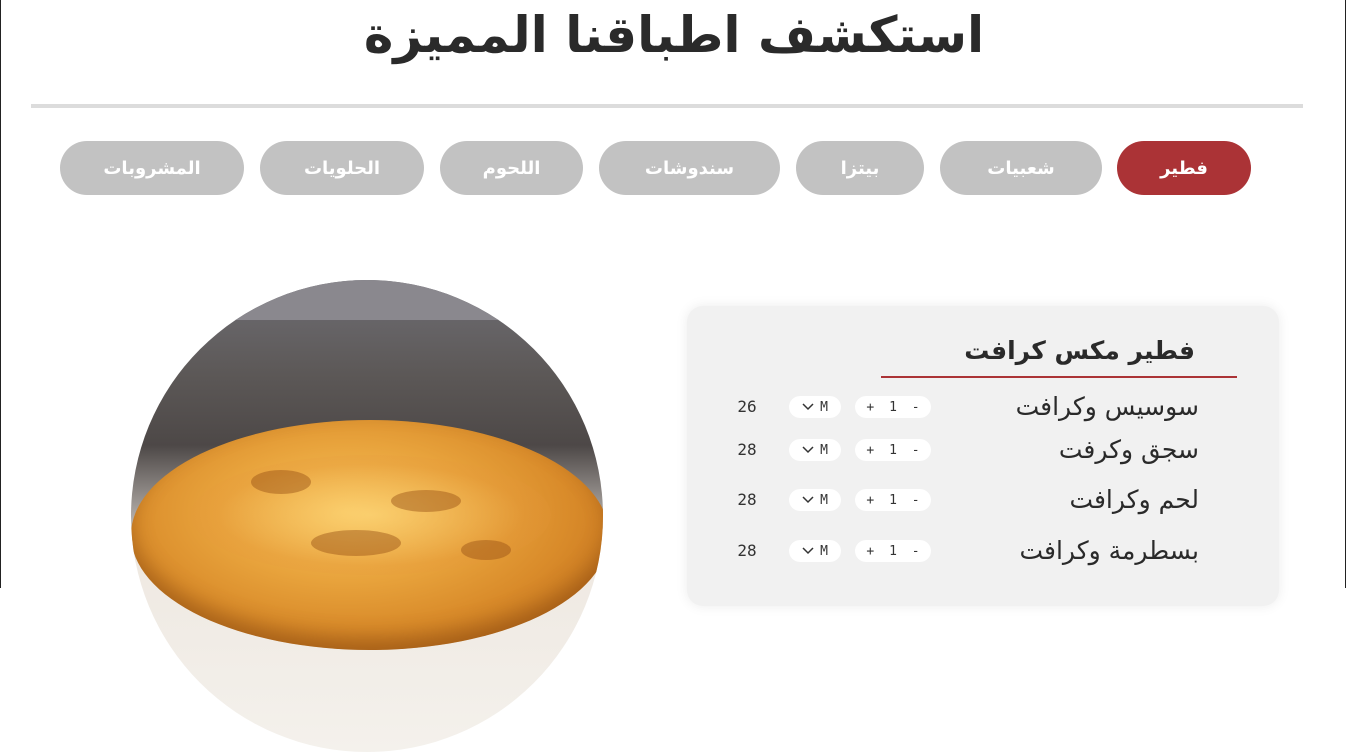 Image resolution: width=1346 pixels, height=752 pixels. I want to click on tab-pizza: بيتزا, so click(860, 168).